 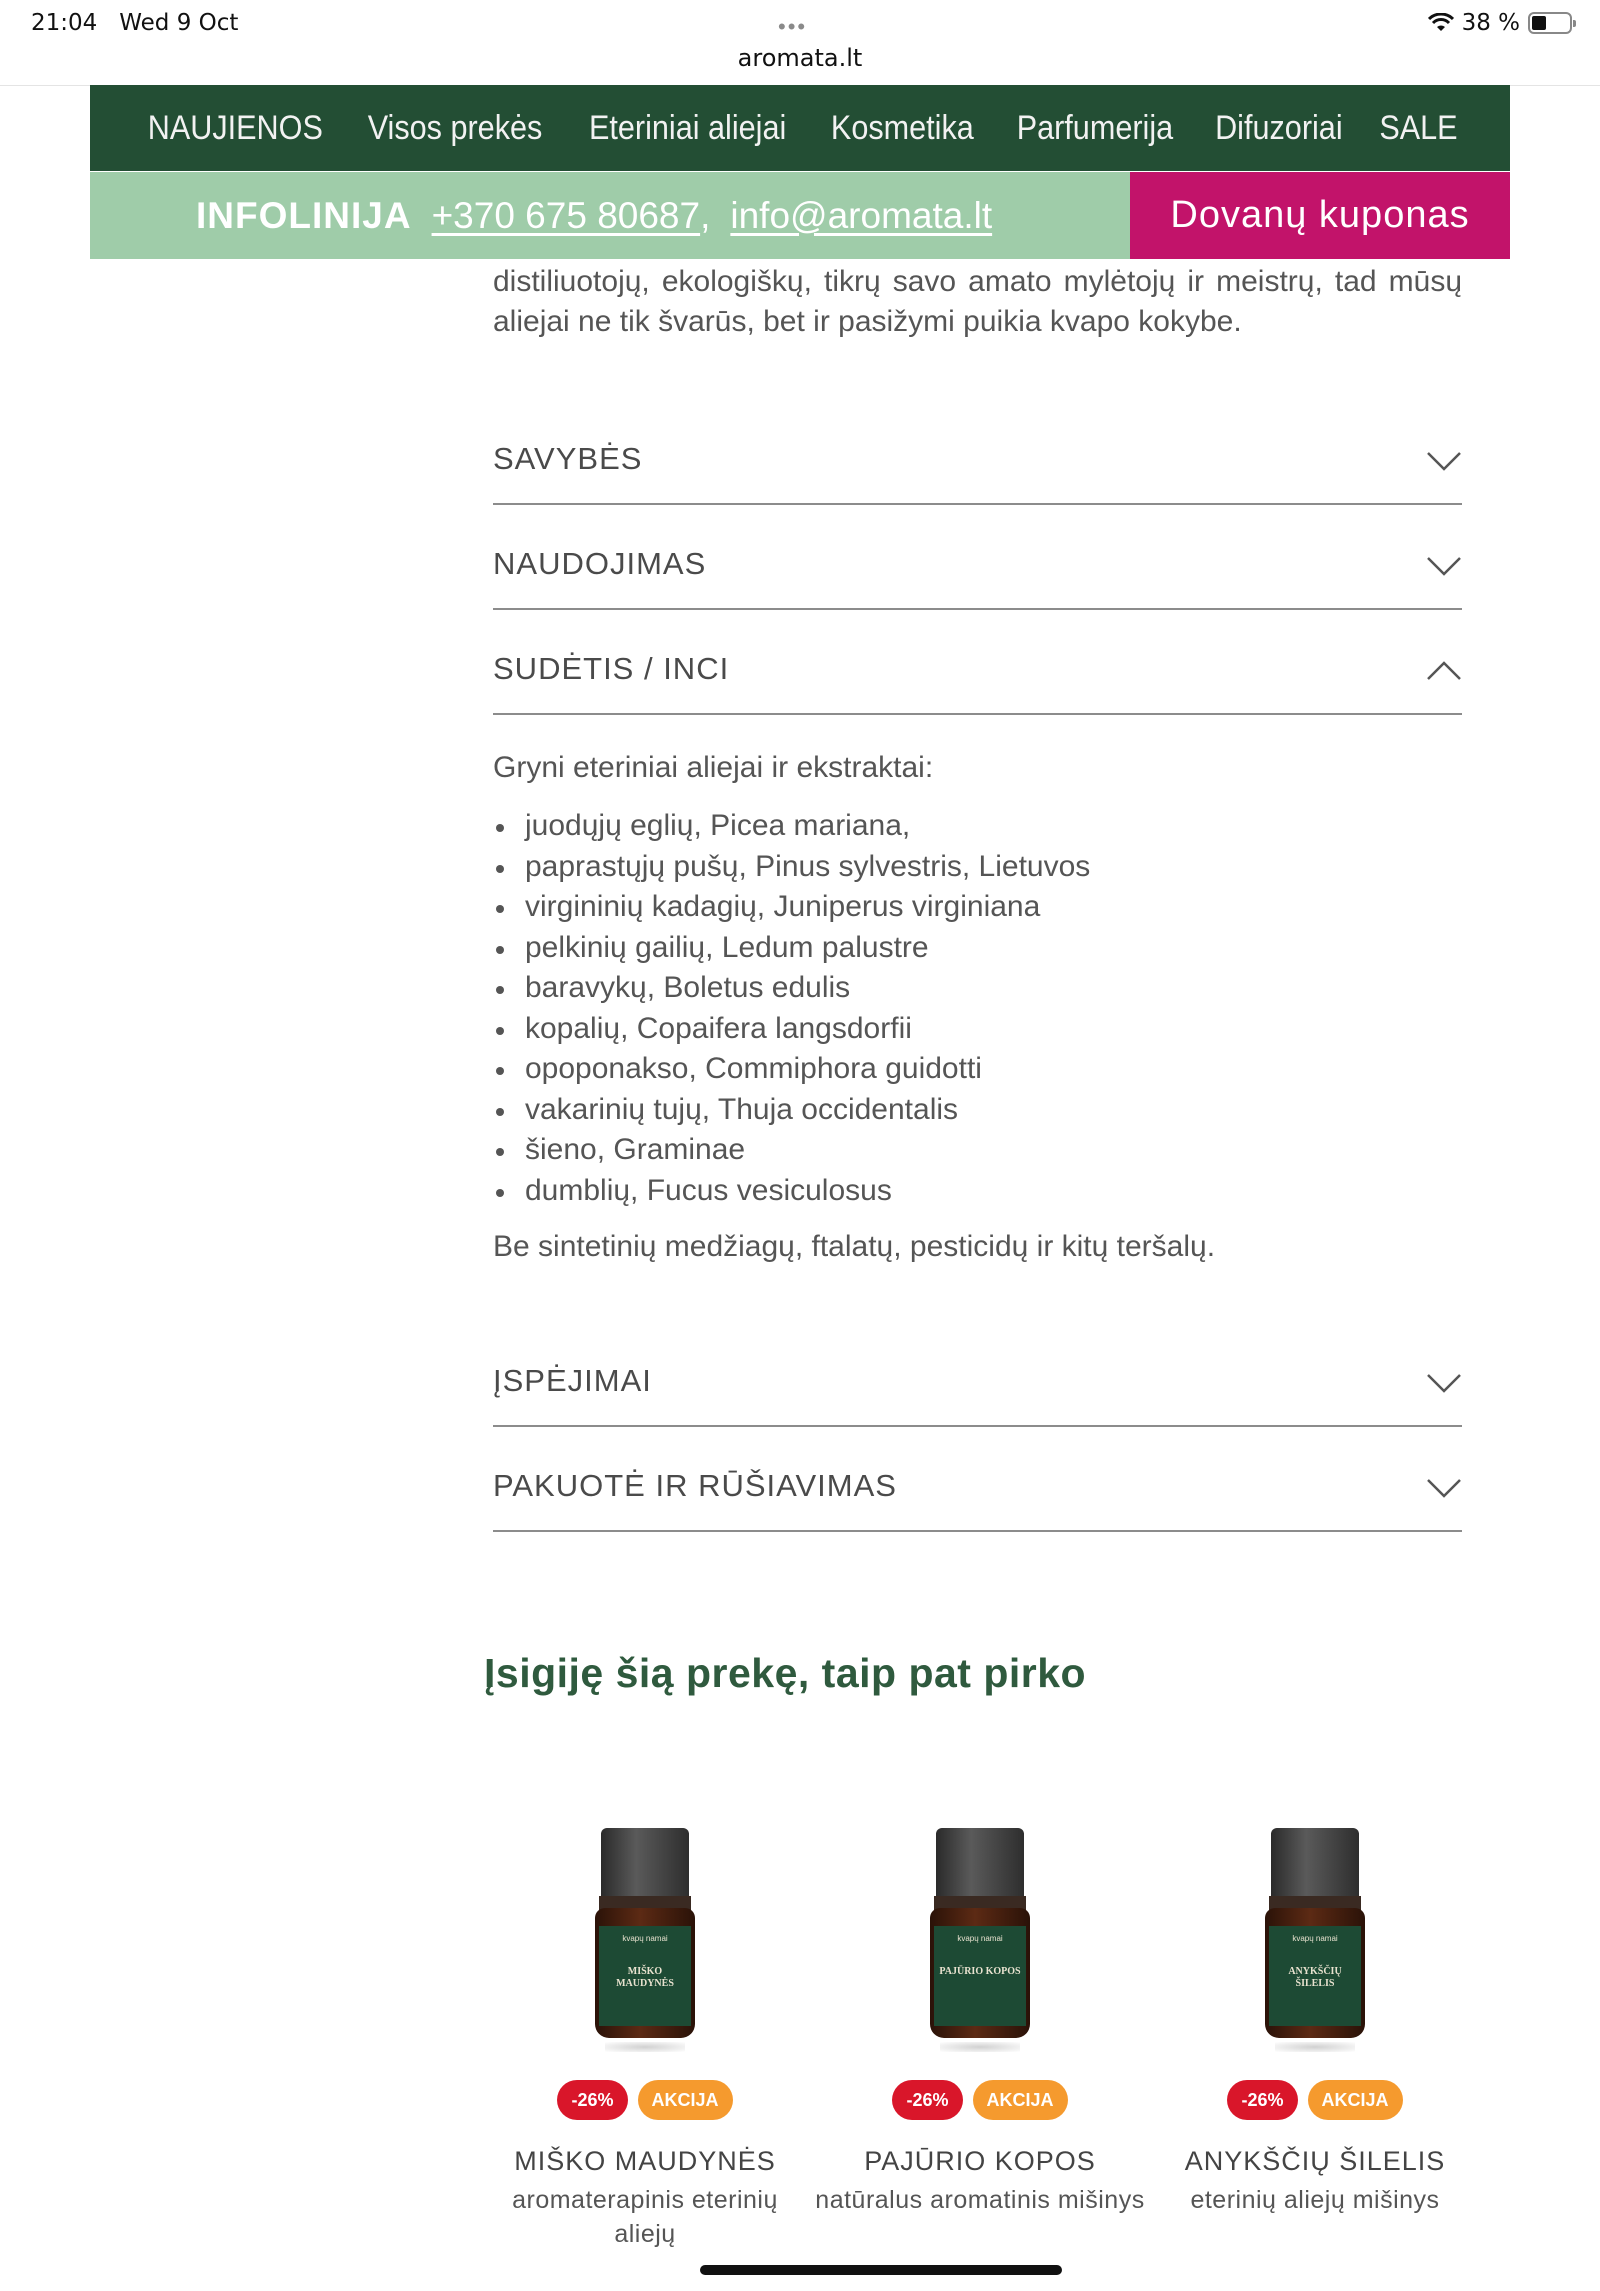 What do you see at coordinates (611, 668) in the screenshot?
I see `accordion-title: SUDĖTIS / INCI` at bounding box center [611, 668].